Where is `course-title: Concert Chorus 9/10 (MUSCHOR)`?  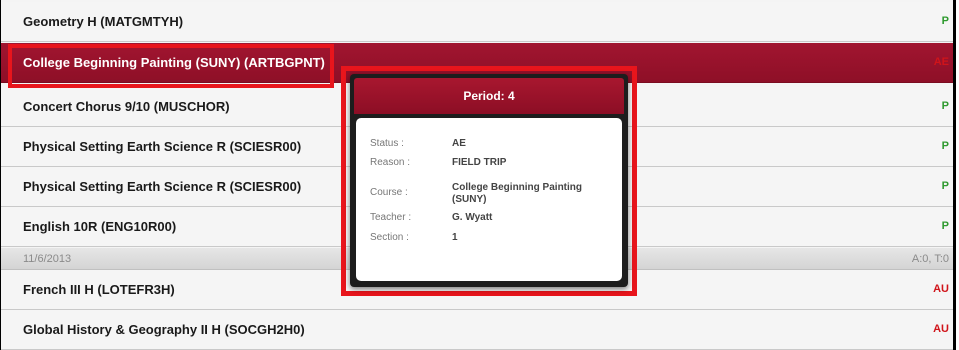
course-title: Concert Chorus 9/10 (MUSCHOR) is located at coordinates (126, 106).